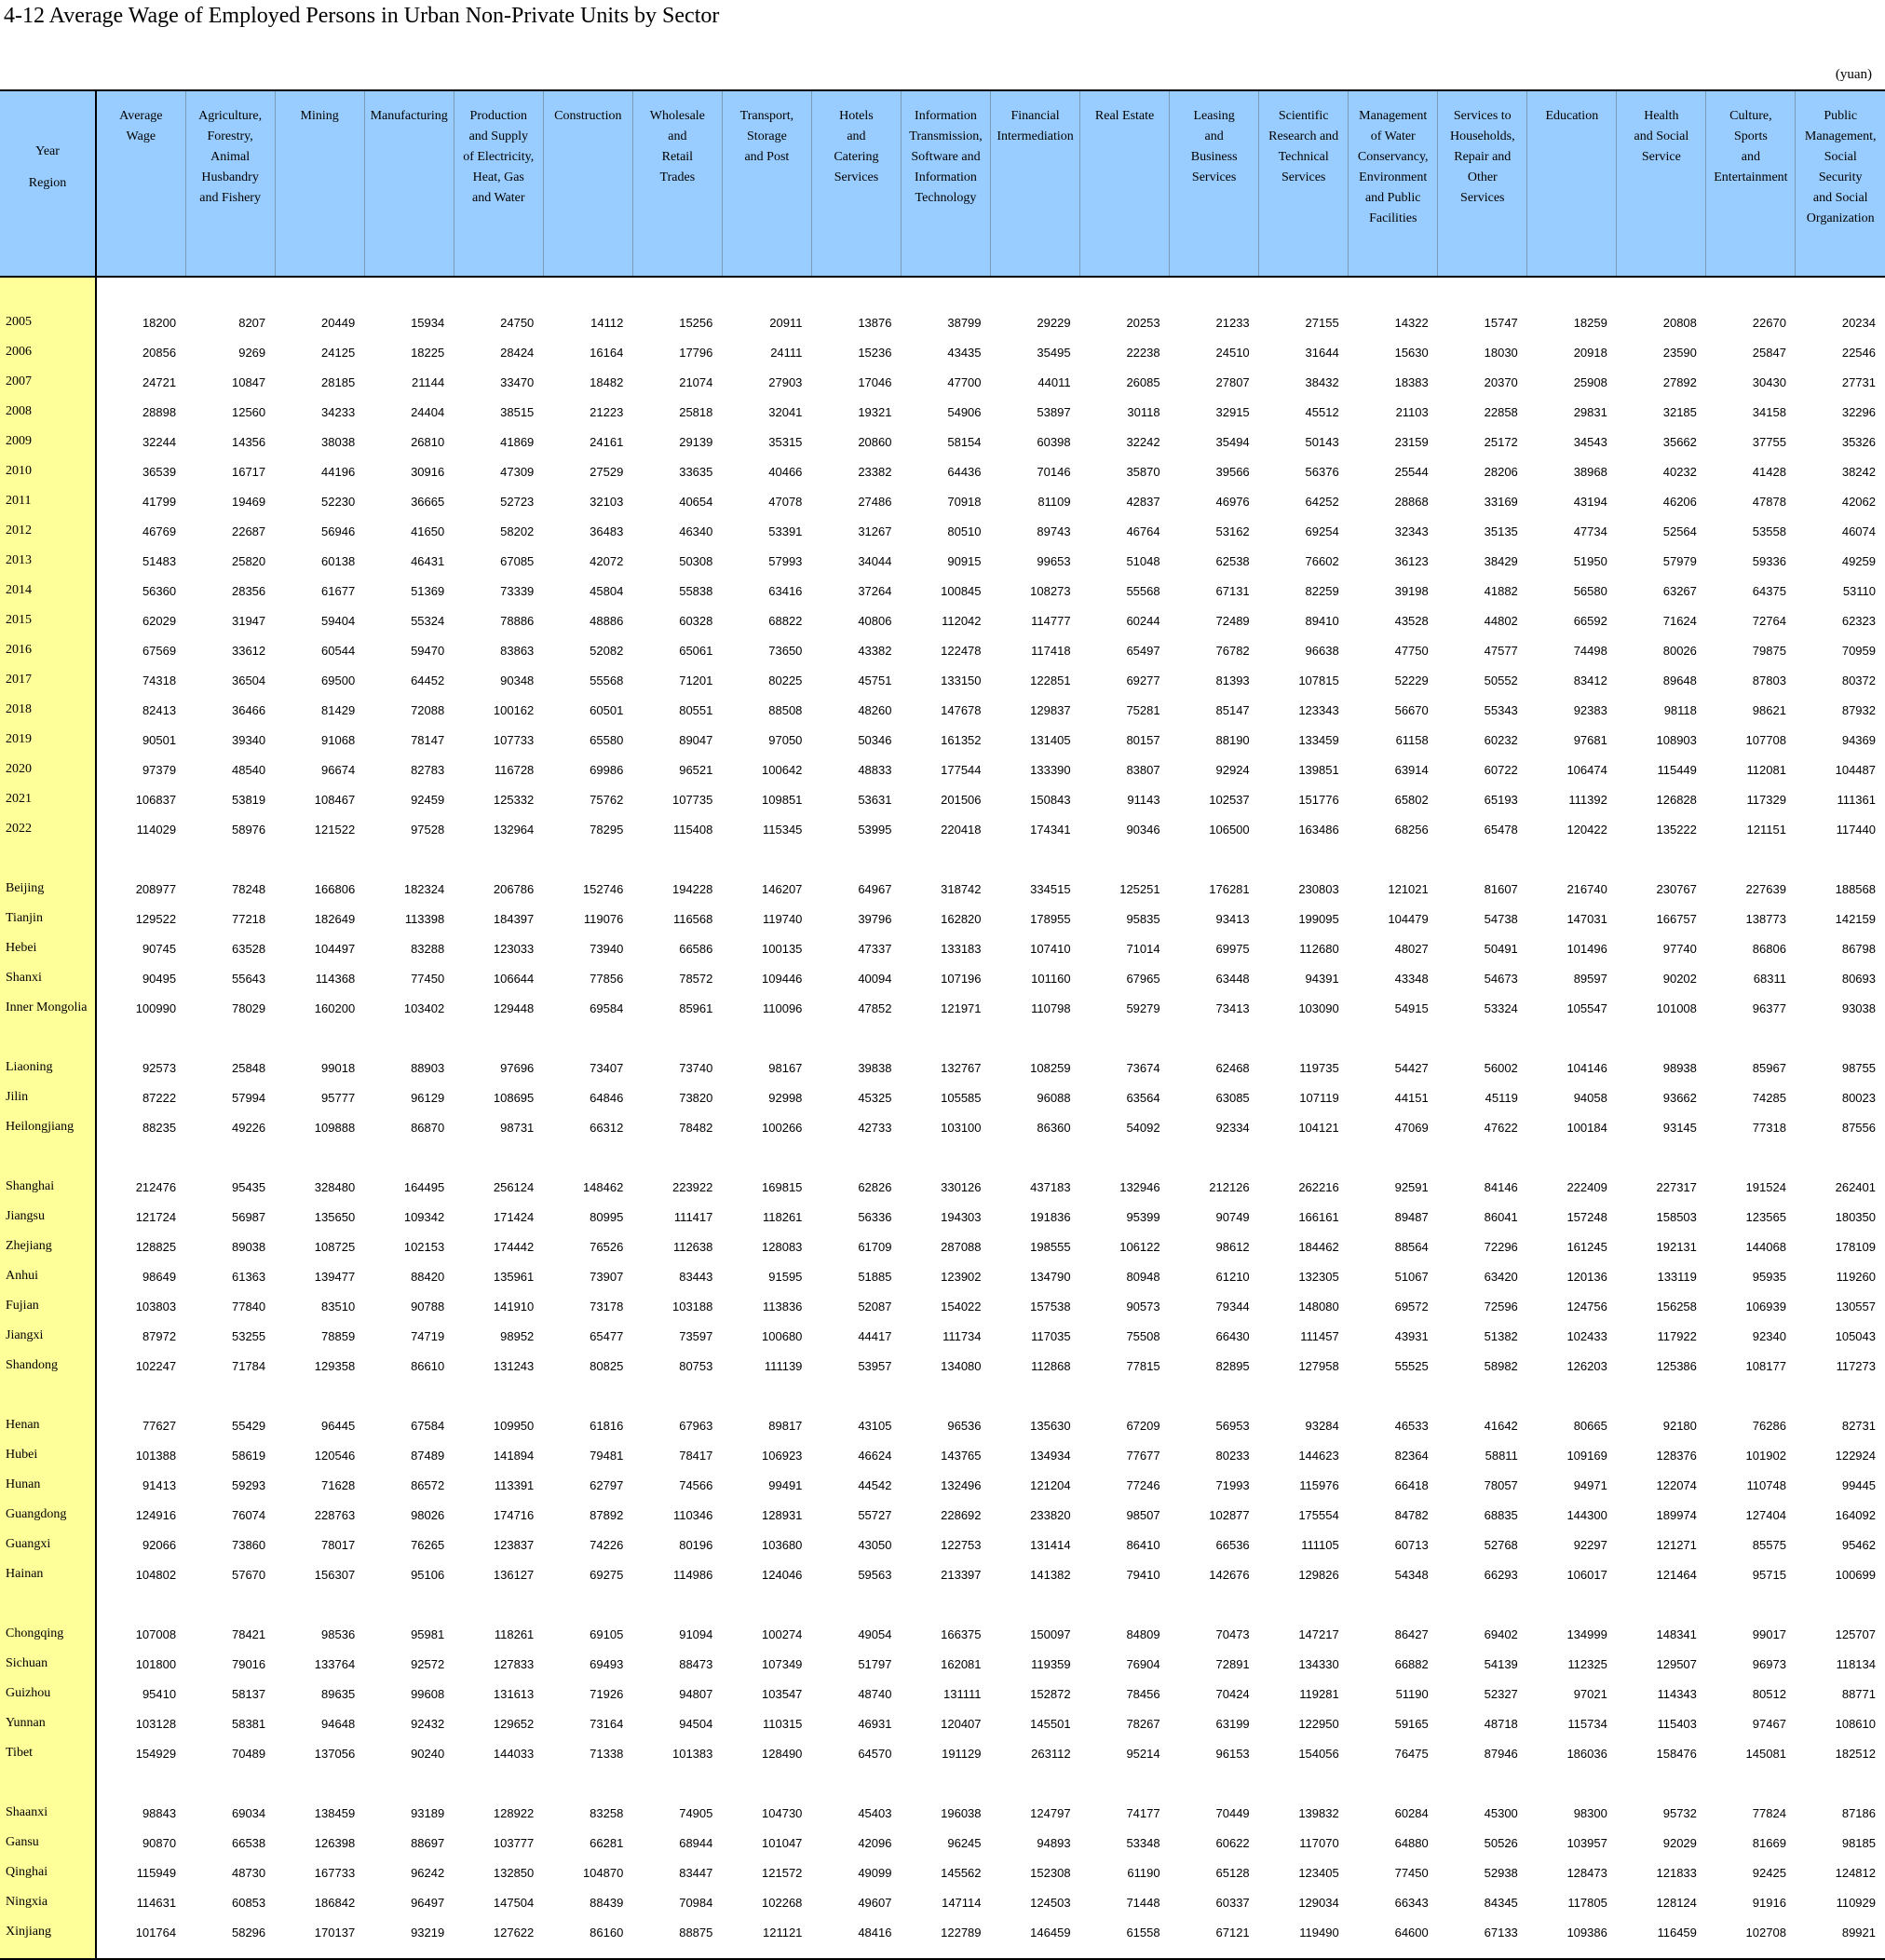 The width and height of the screenshot is (1885, 1960). I want to click on table-cell: 318742, so click(961, 888).